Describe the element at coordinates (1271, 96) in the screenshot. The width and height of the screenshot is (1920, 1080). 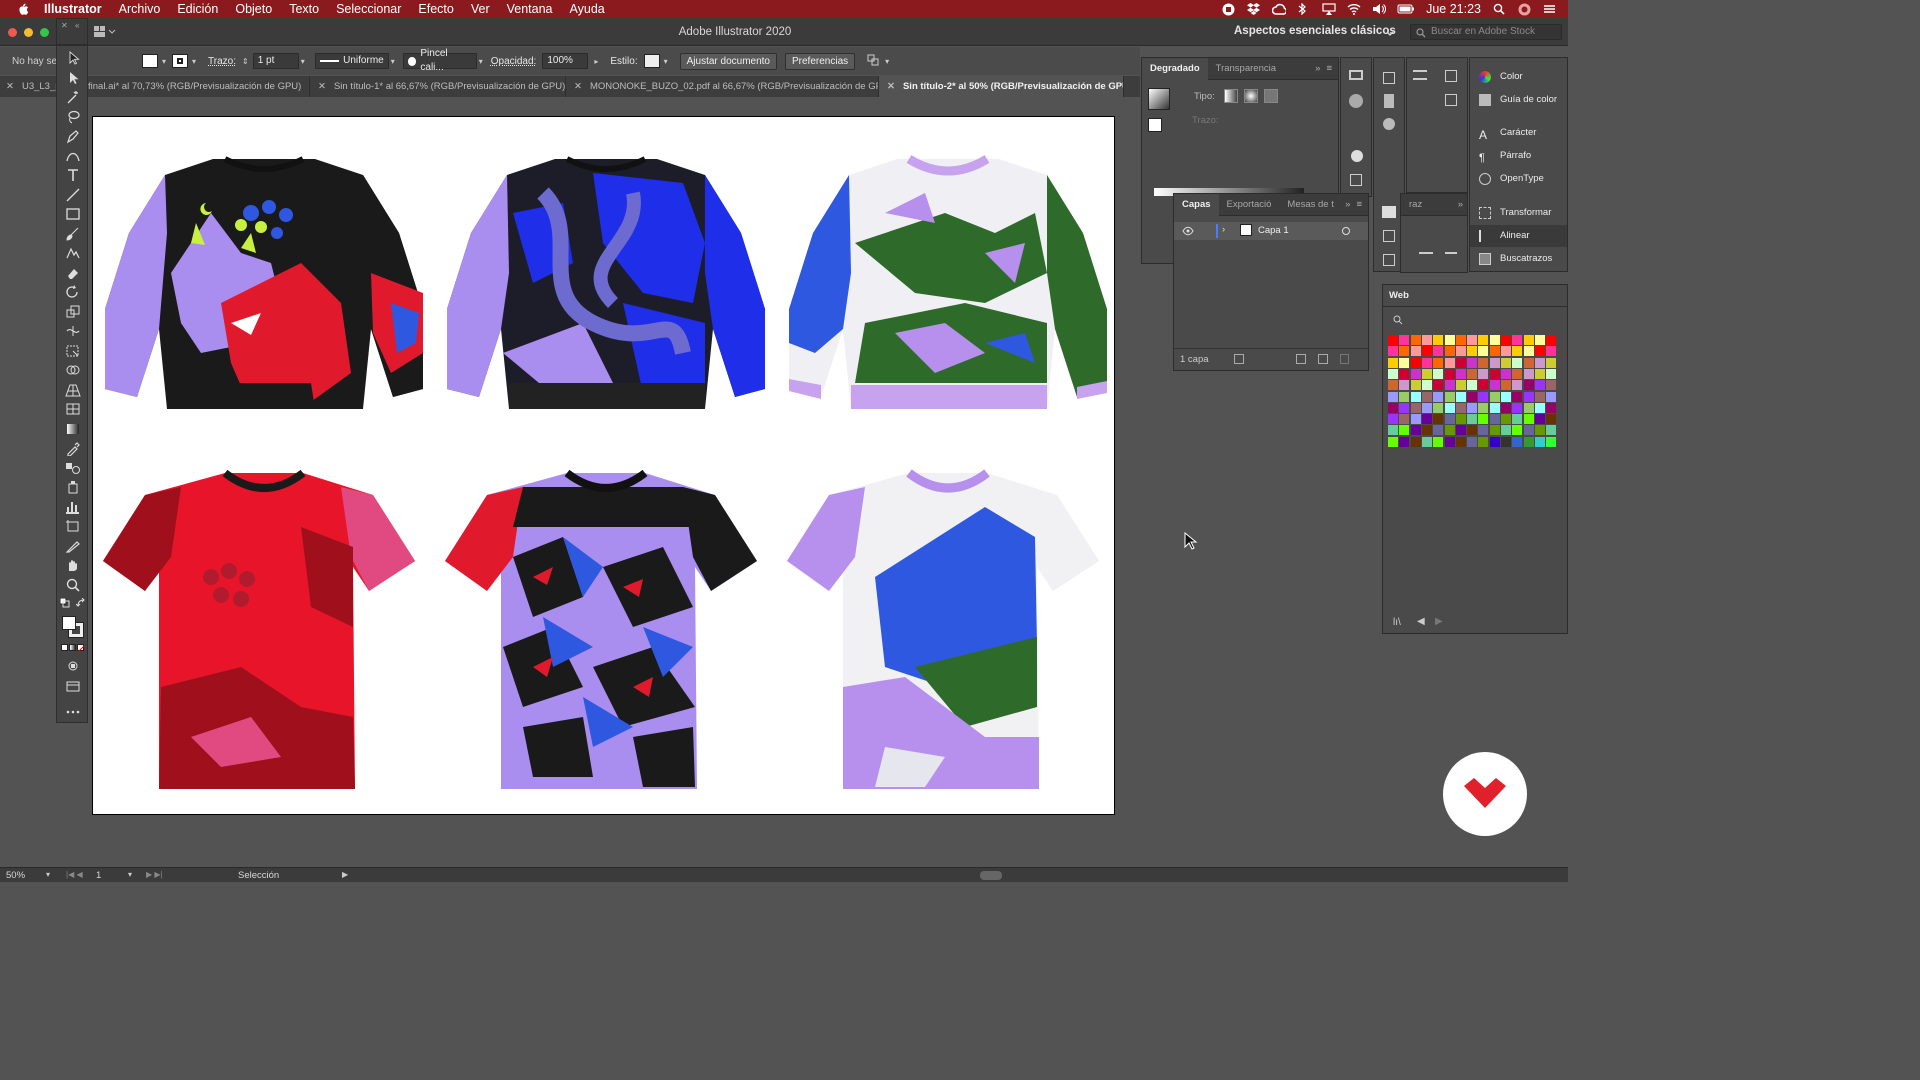
I see `freeform-gradient-button` at that location.